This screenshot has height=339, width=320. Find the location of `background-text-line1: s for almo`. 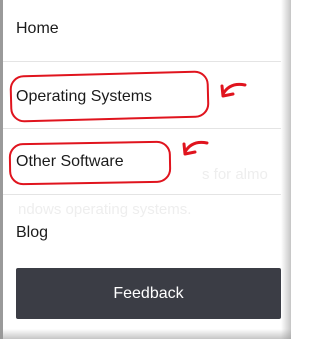

background-text-line1: s for almo is located at coordinates (235, 174).